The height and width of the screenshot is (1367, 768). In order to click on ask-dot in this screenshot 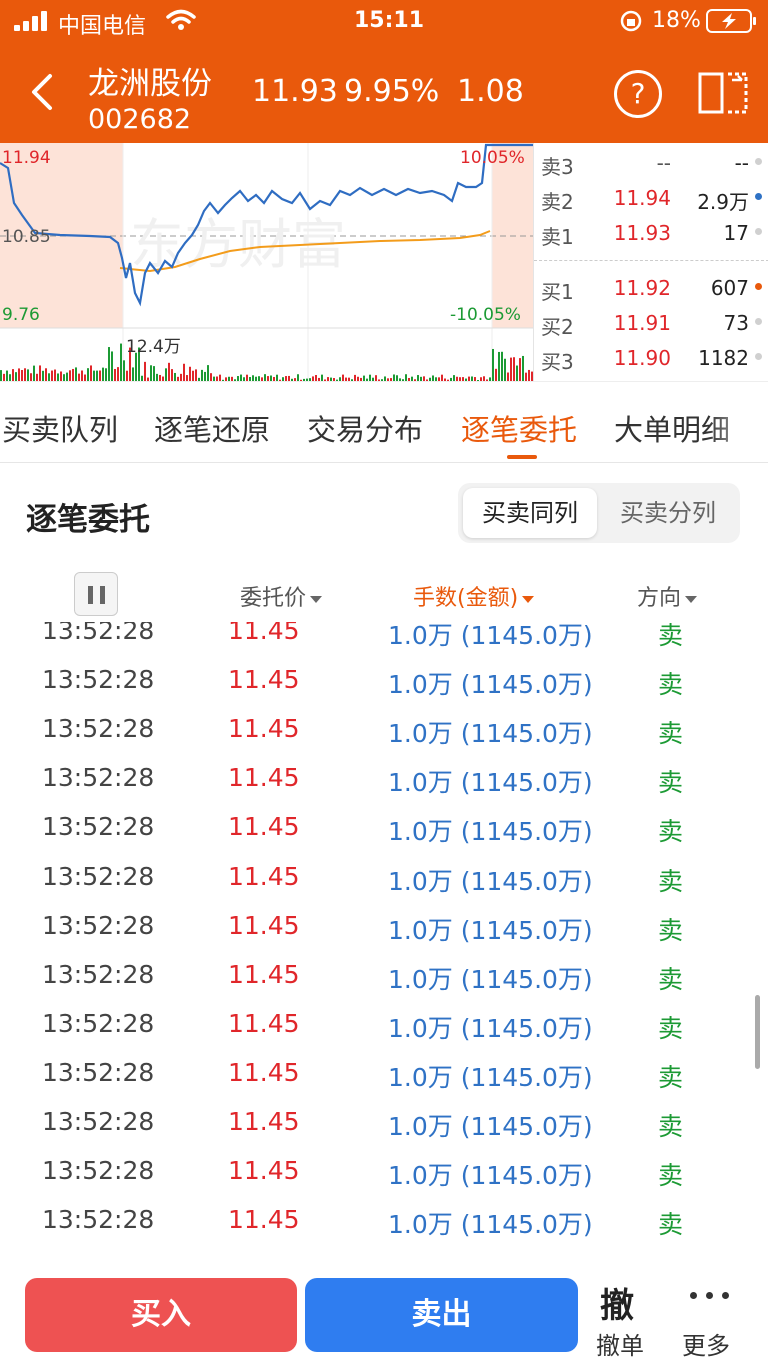, I will do `click(758, 231)`.